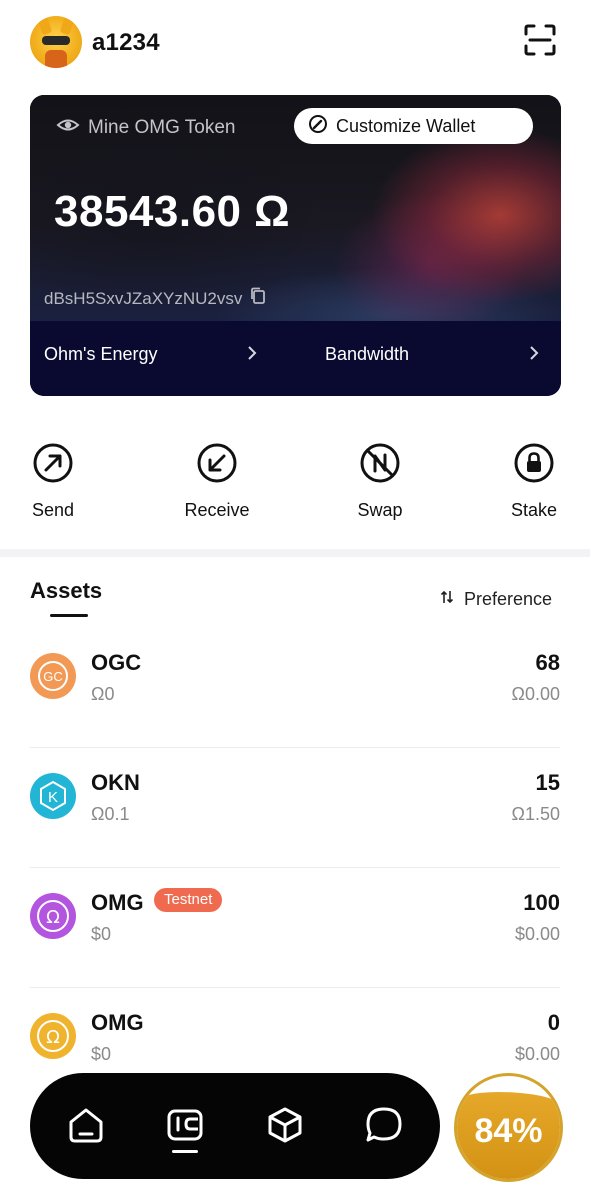  What do you see at coordinates (53, 463) in the screenshot?
I see `send-arrow-icon` at bounding box center [53, 463].